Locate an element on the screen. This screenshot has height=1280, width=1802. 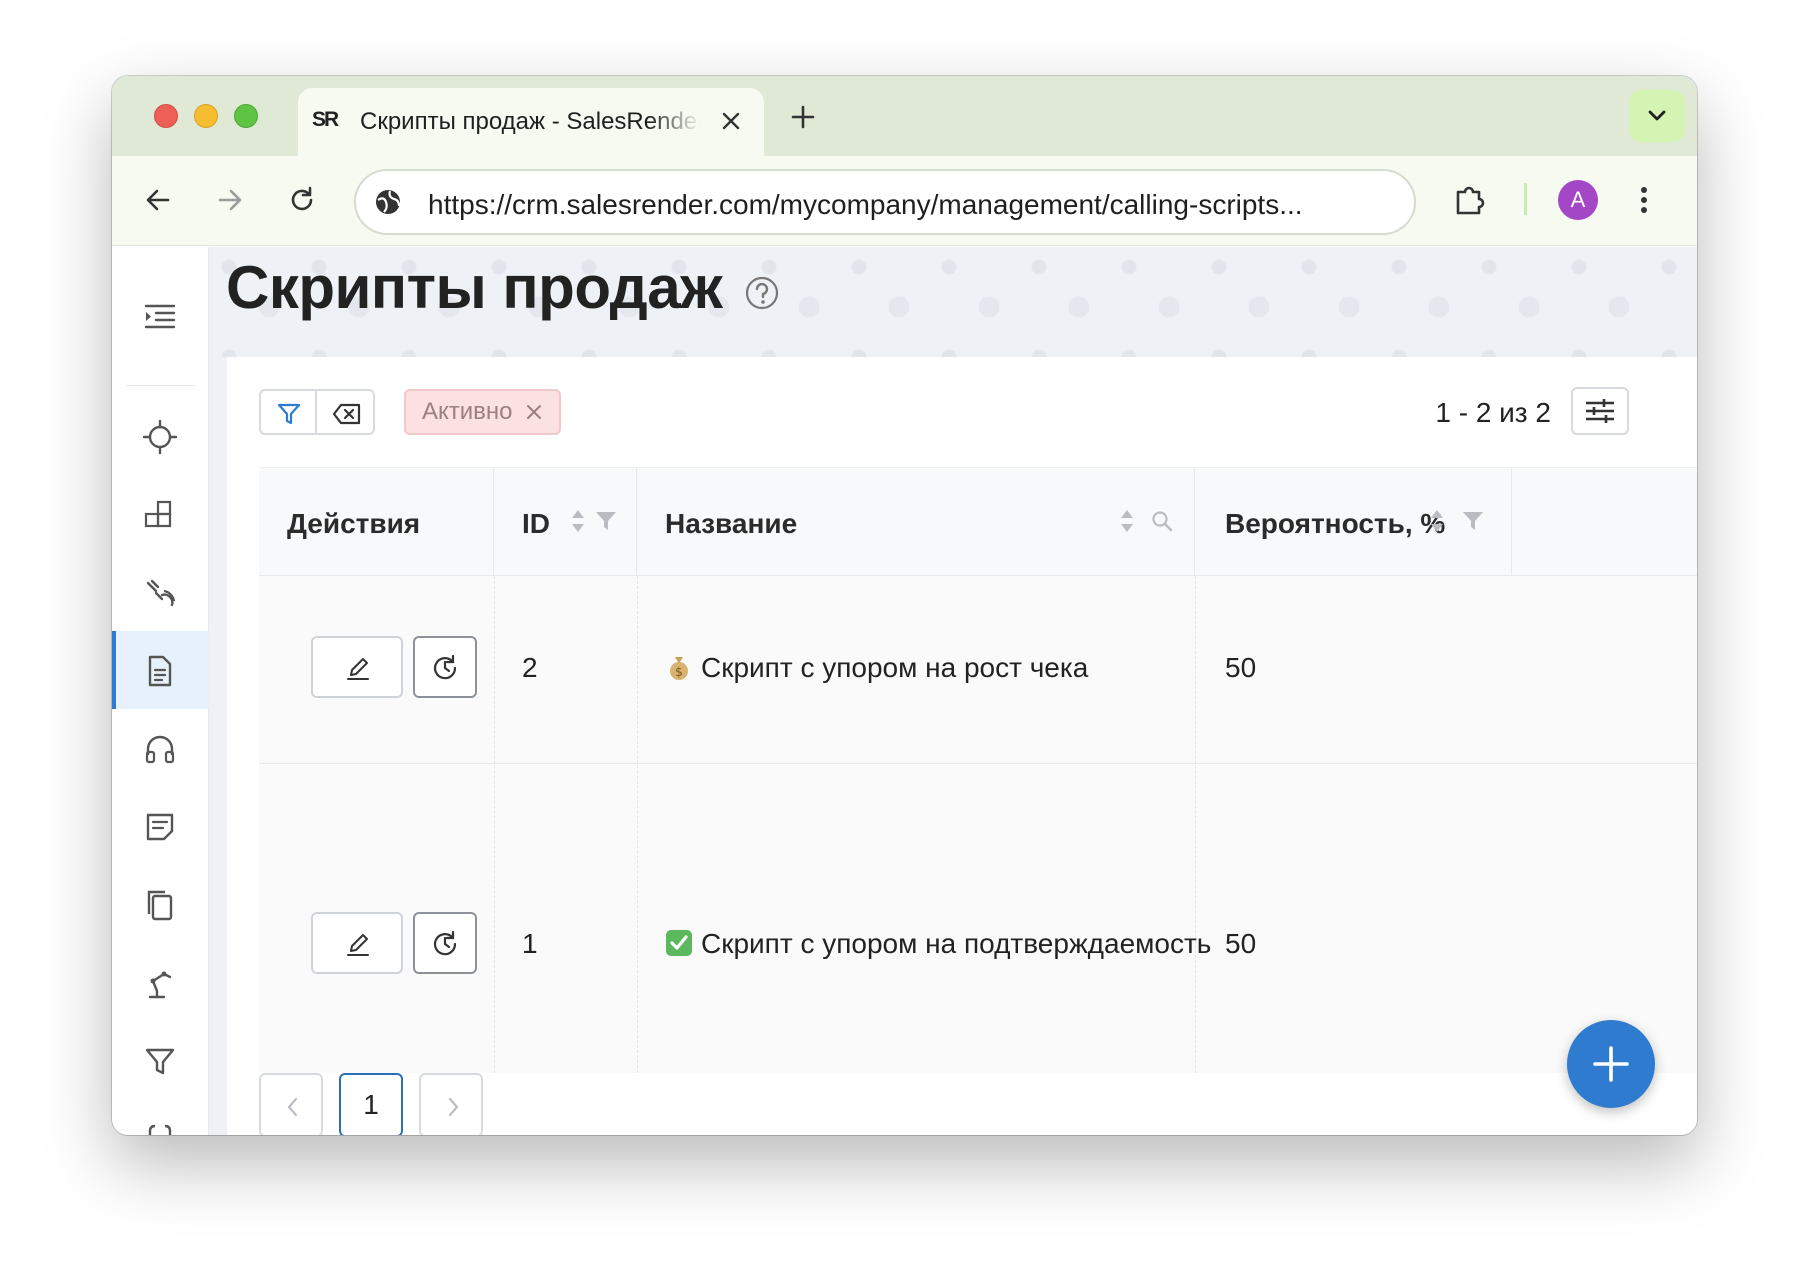
headphones-icon is located at coordinates (160, 749).